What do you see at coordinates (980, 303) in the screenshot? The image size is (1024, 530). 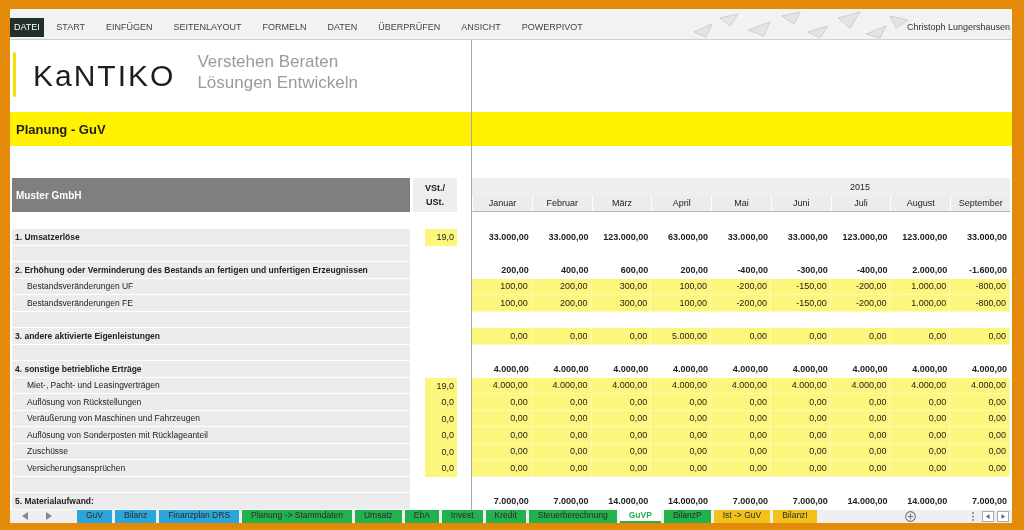 I see `value-cell: -800,00` at bounding box center [980, 303].